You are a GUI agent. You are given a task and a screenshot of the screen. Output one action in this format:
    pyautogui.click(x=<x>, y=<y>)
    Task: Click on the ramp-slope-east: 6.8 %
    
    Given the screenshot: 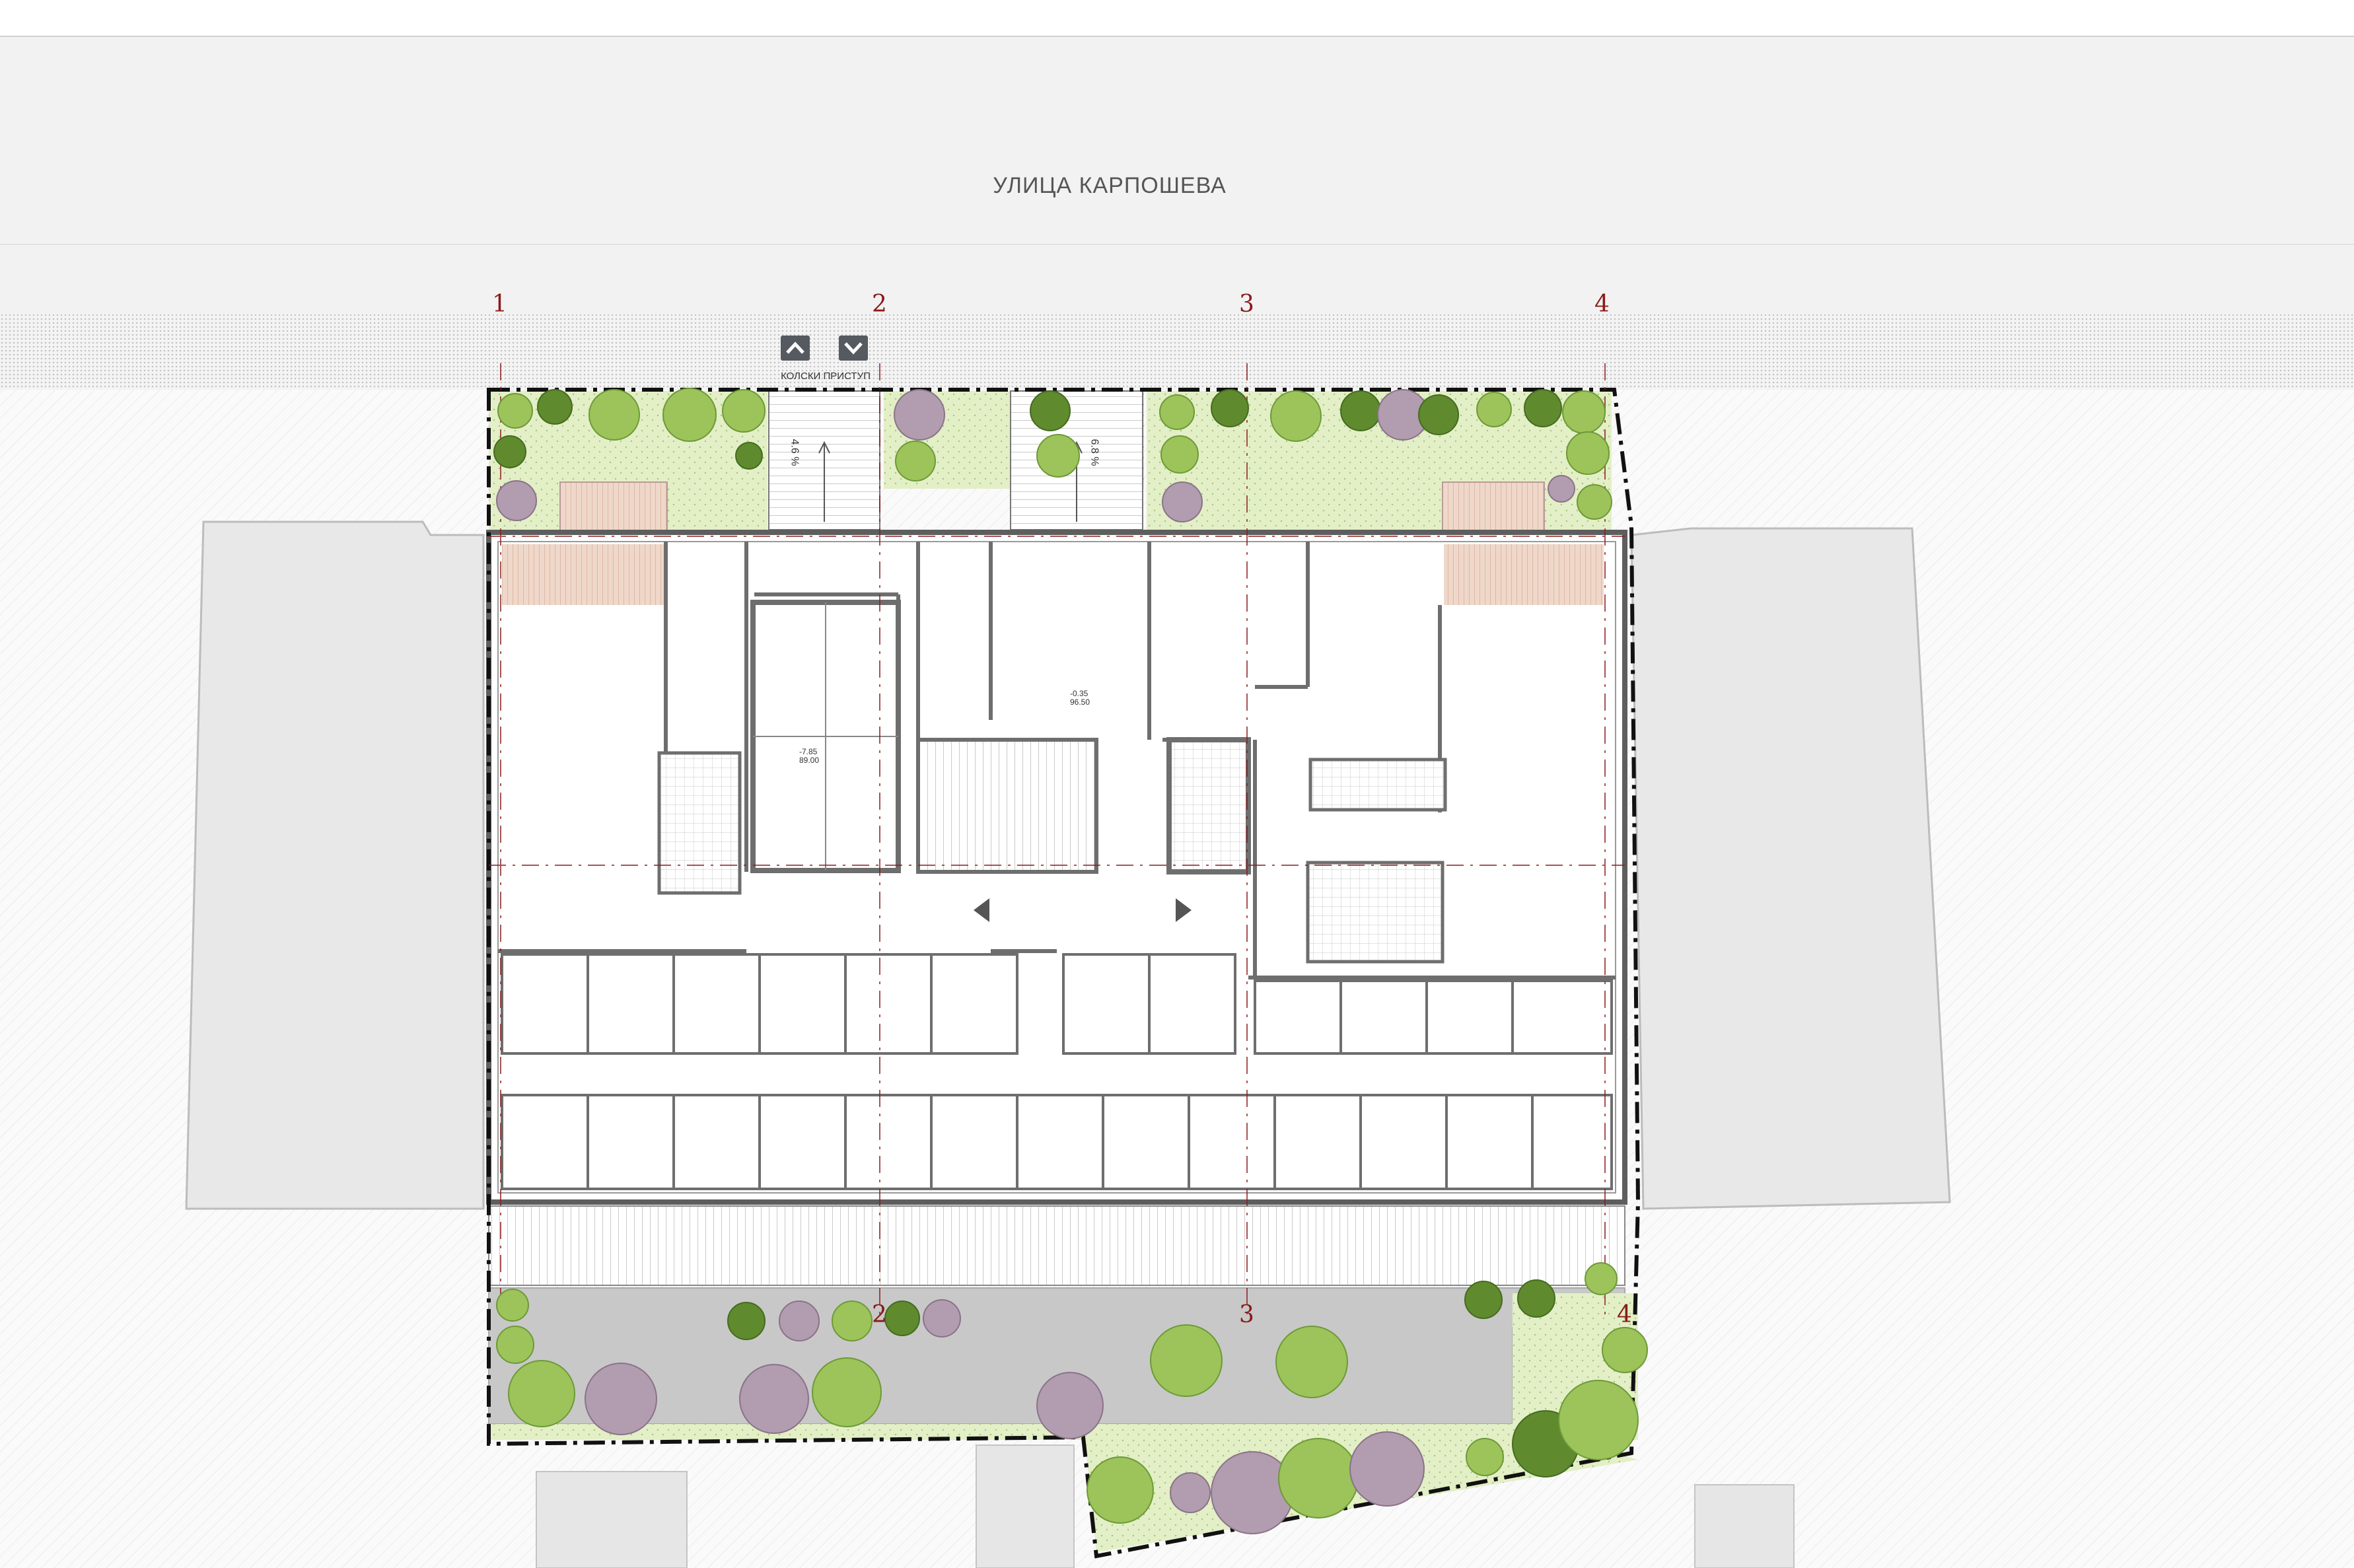 What is the action you would take?
    pyautogui.click(x=1094, y=452)
    